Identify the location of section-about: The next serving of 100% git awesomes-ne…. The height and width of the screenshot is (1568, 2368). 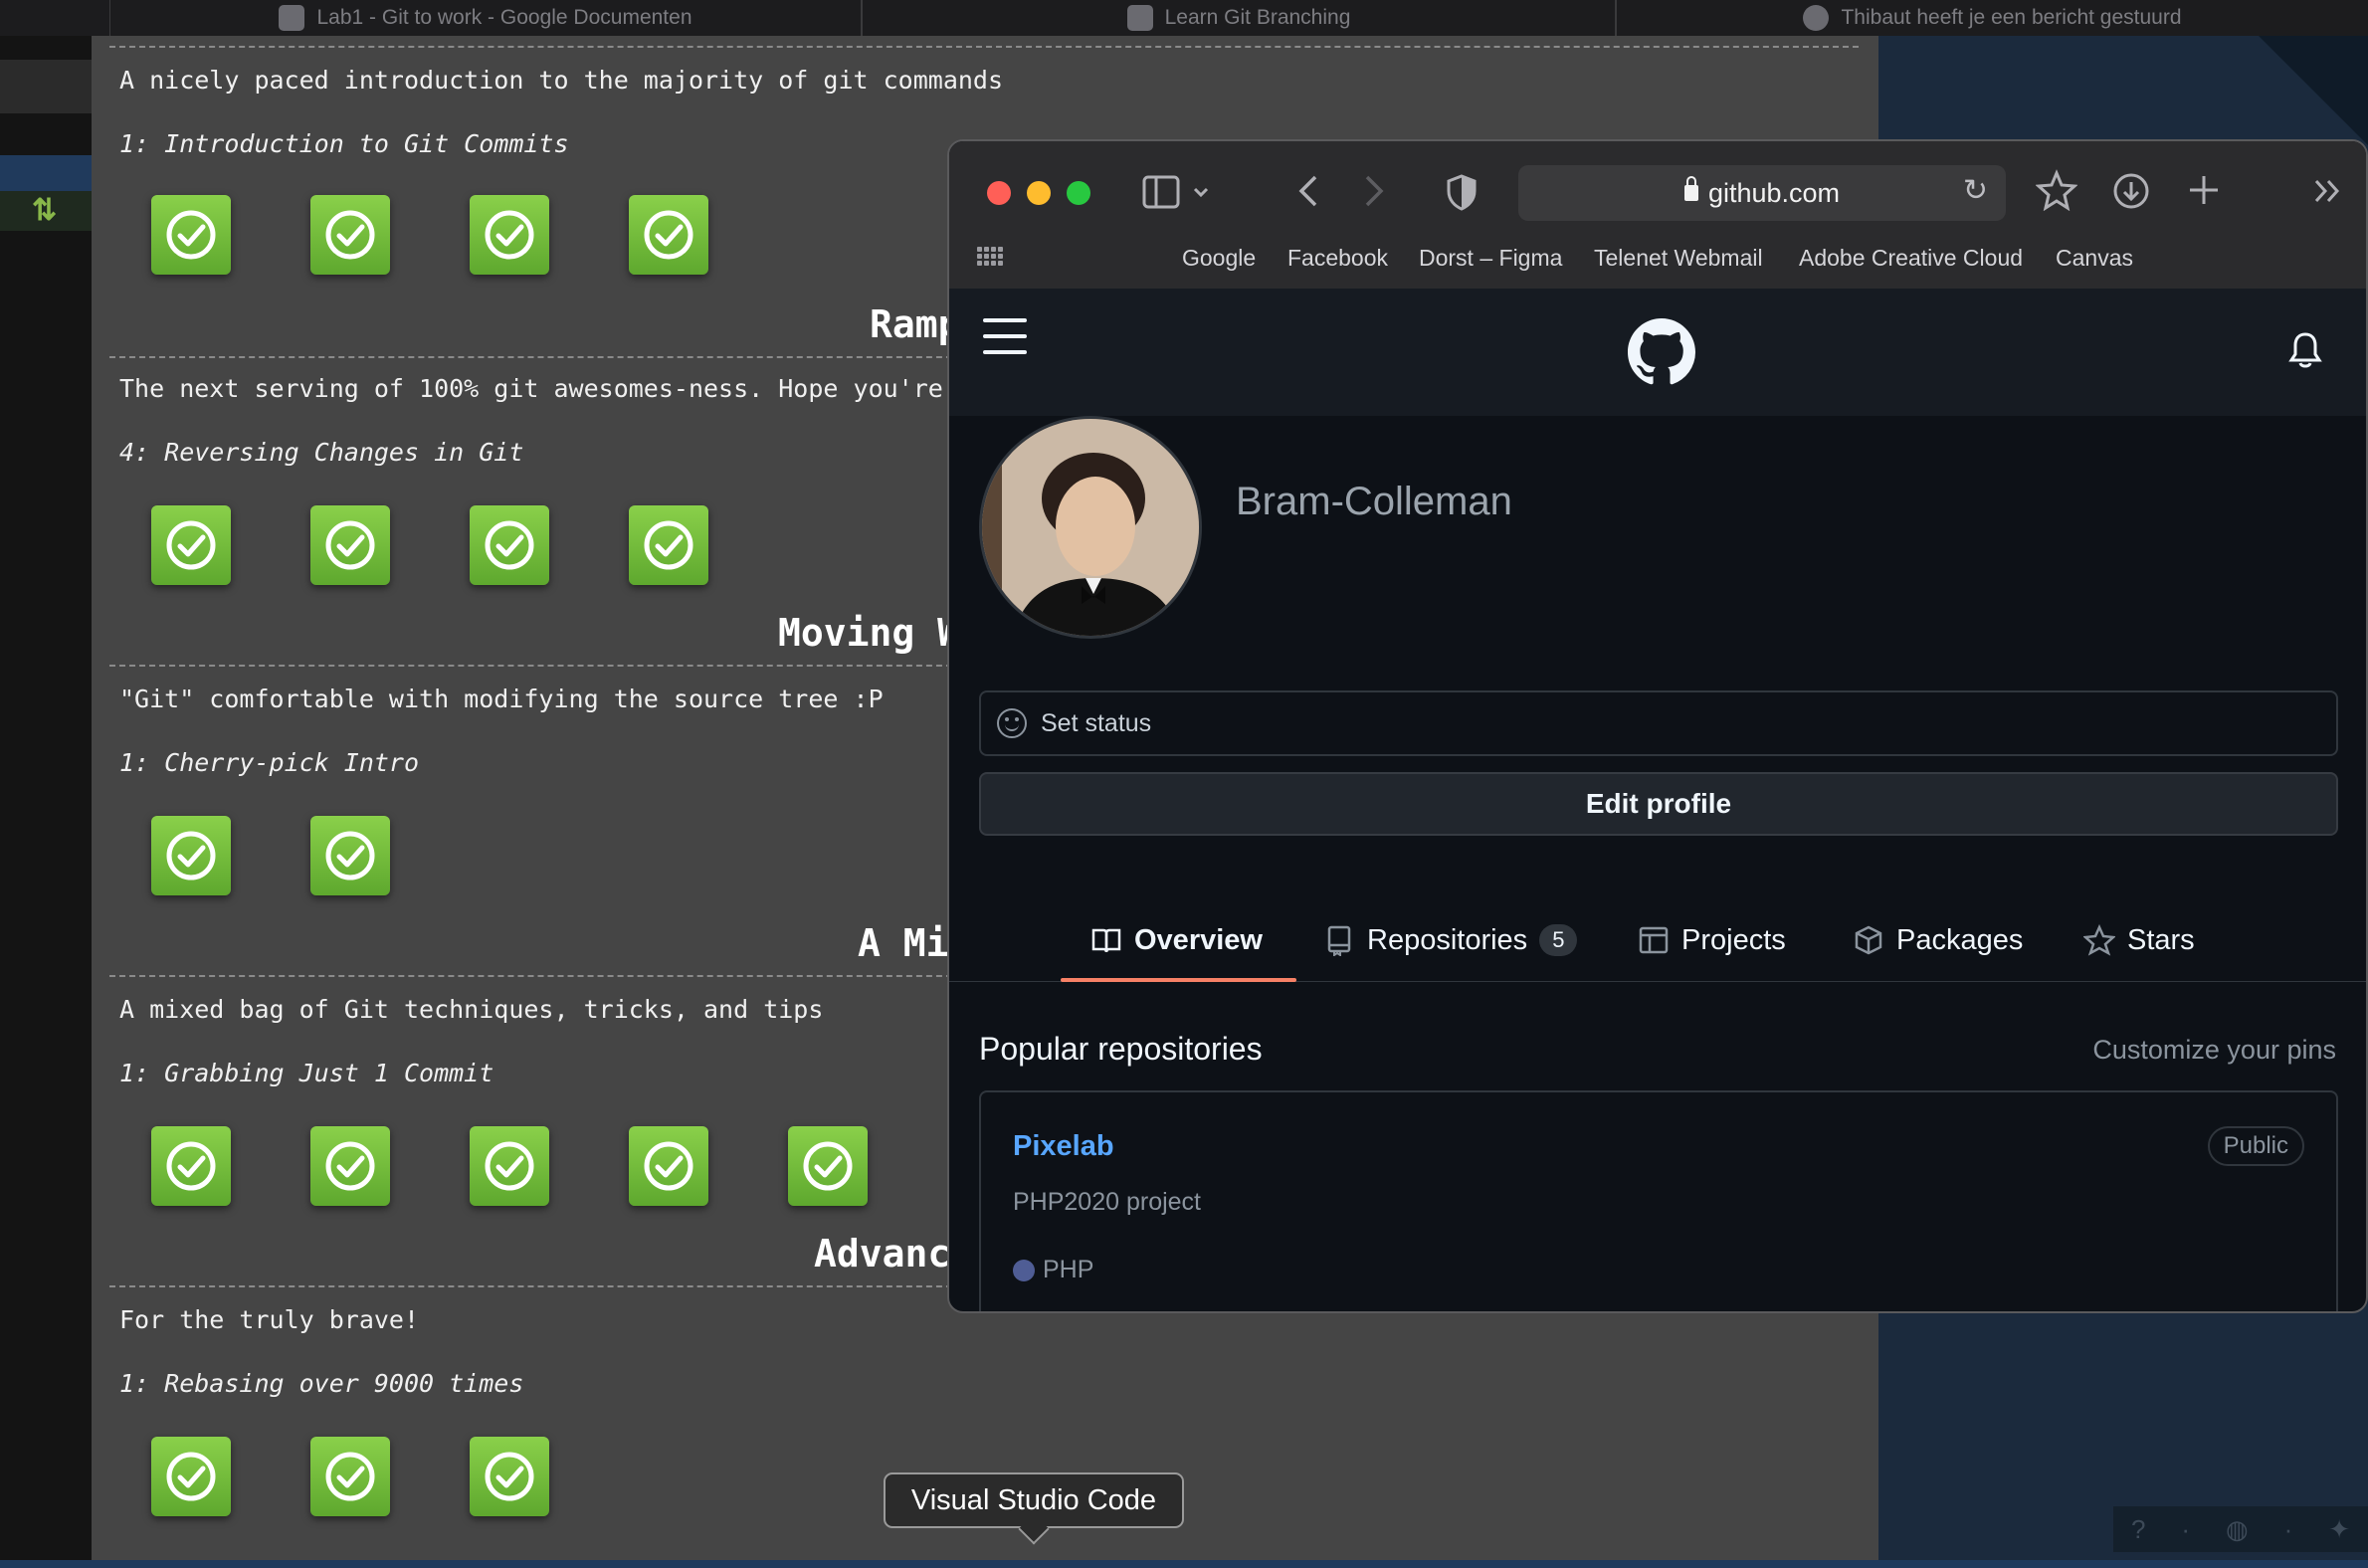
(553, 388).